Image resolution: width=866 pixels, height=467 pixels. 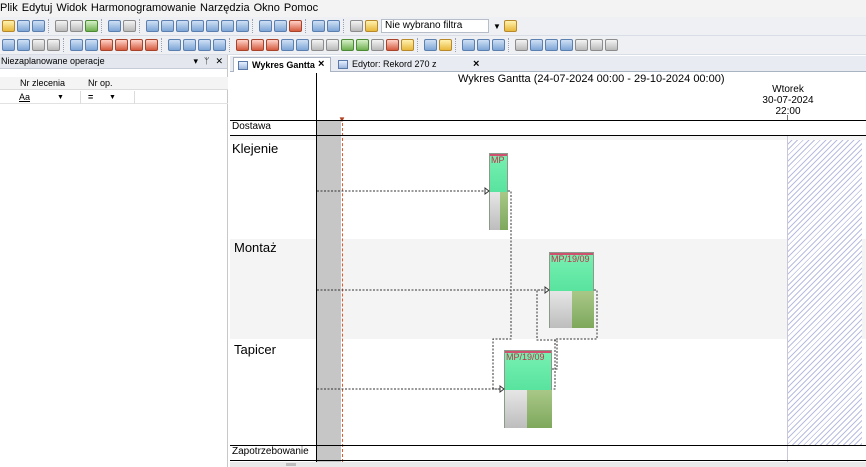 I want to click on toolbar-gantt, so click(x=433, y=45).